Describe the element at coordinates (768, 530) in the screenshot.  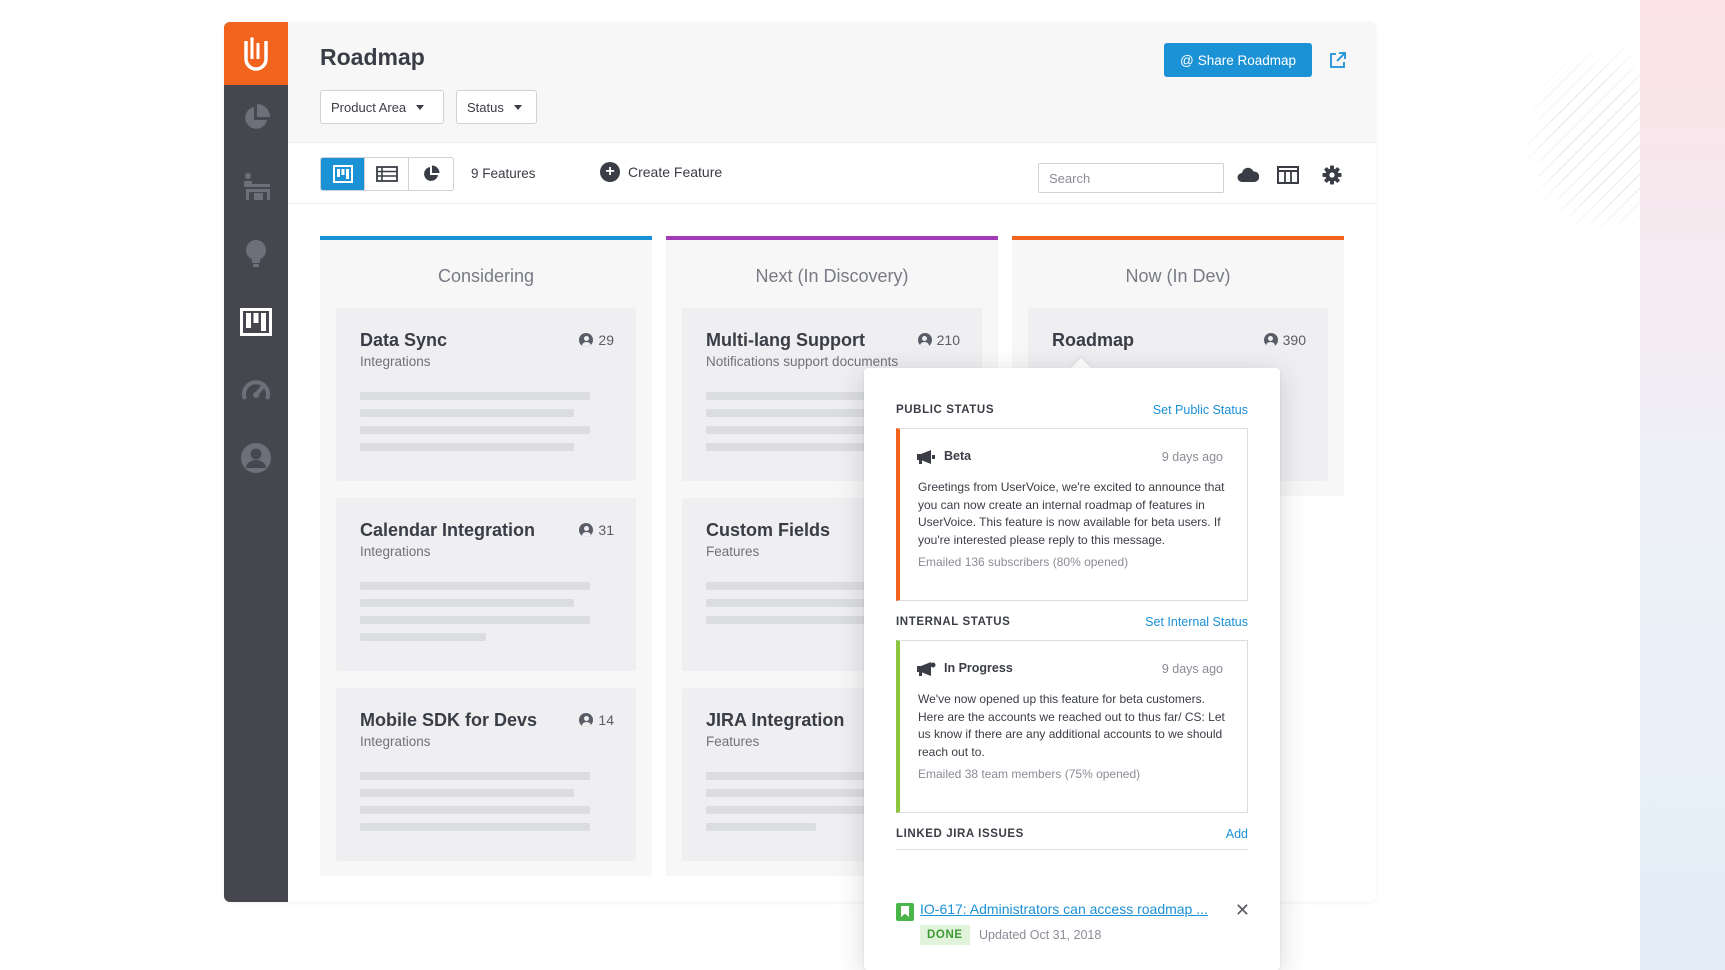
I see `card-title: Custom Fields` at that location.